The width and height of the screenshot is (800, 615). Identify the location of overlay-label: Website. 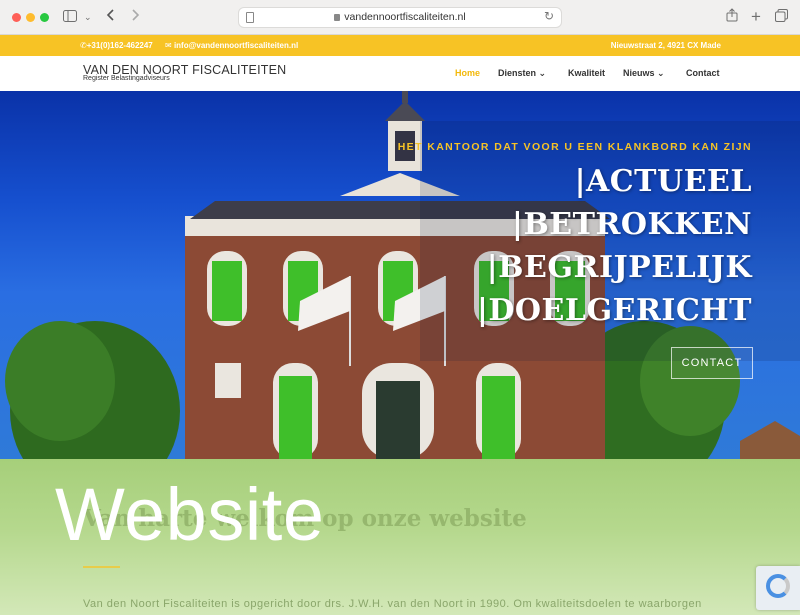
(190, 514).